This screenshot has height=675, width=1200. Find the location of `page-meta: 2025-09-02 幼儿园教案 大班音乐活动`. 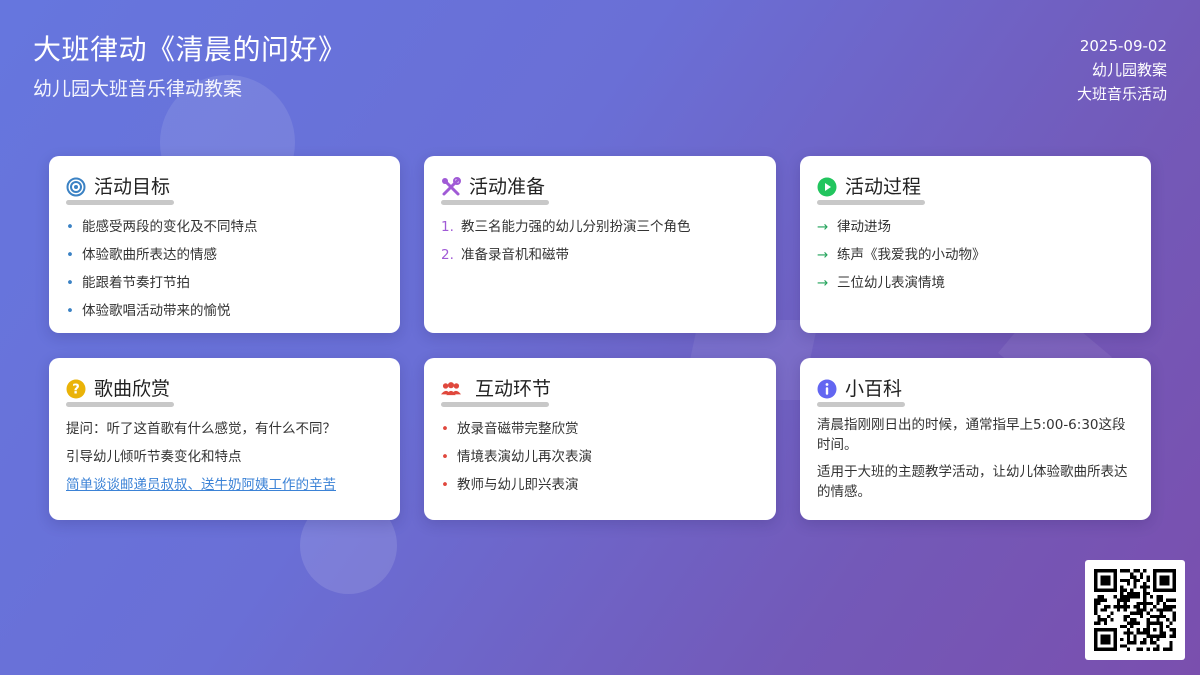

page-meta: 2025-09-02 幼儿园教案 大班音乐活动 is located at coordinates (1122, 70).